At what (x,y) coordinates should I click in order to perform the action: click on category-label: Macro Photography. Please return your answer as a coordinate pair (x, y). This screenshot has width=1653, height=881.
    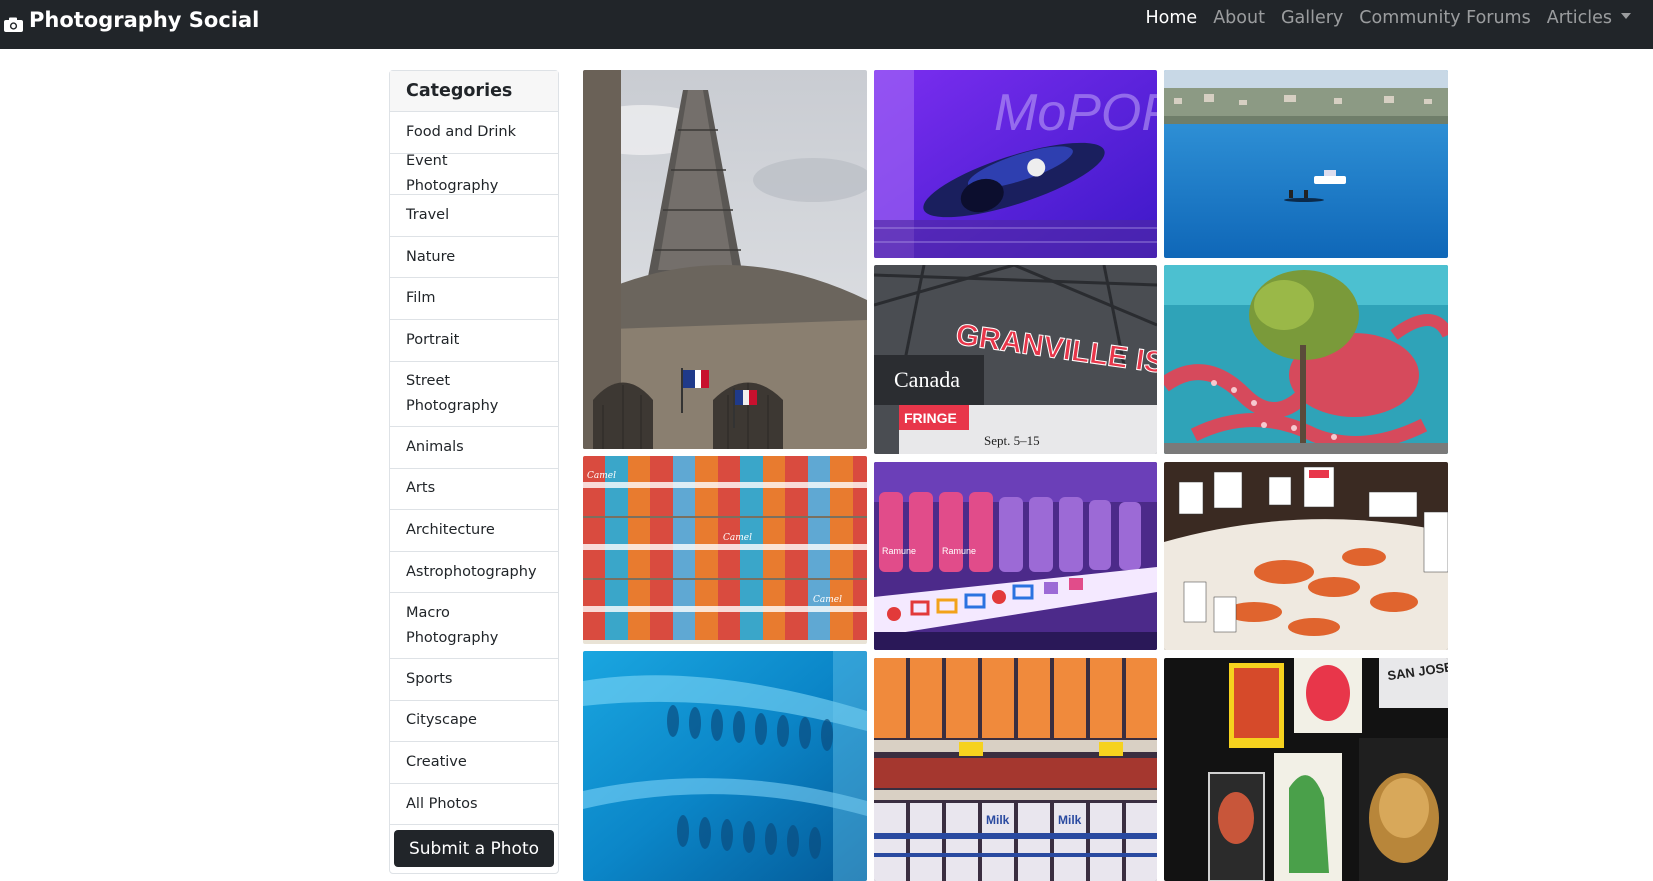
    Looking at the image, I should click on (452, 625).